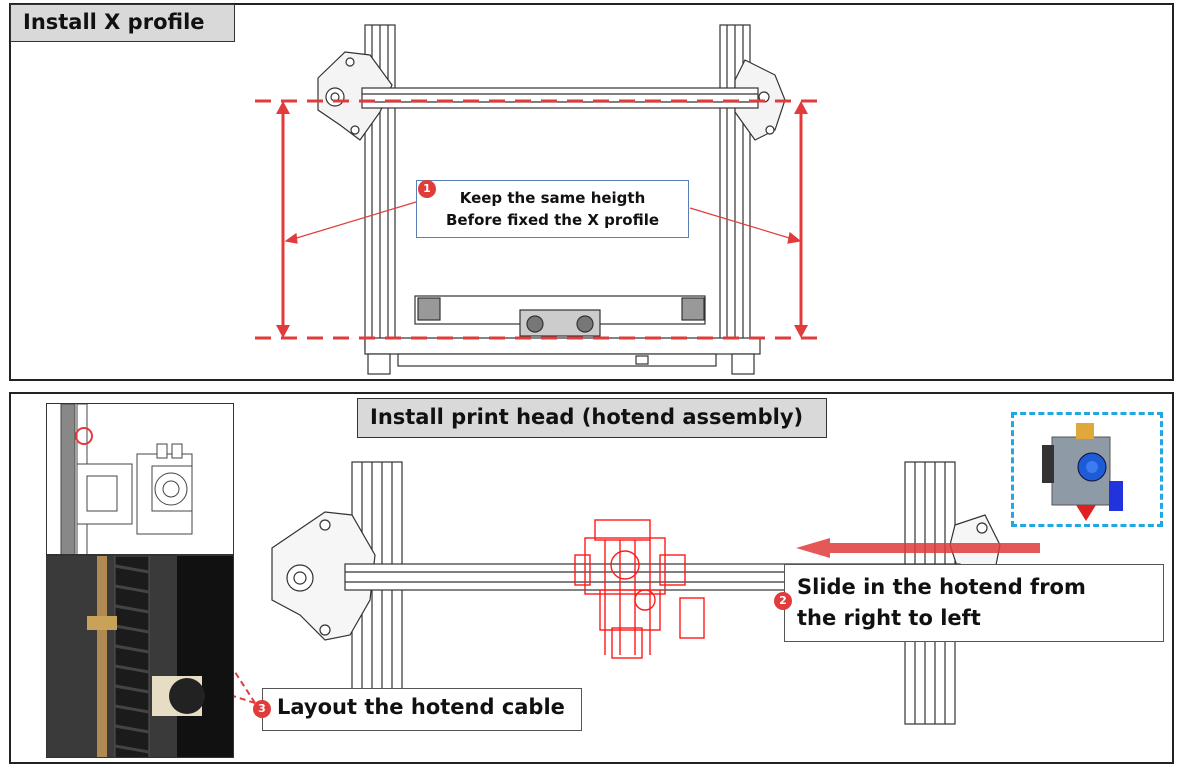  I want to click on hotend-reference-image, so click(1087, 469).